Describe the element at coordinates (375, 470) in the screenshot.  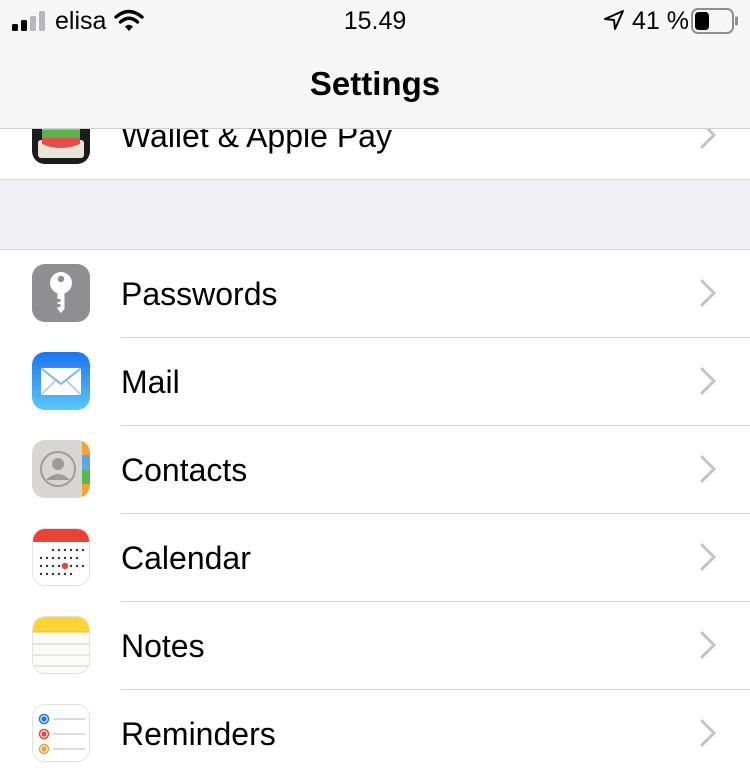
I see `settings-row-contacts: Contacts` at that location.